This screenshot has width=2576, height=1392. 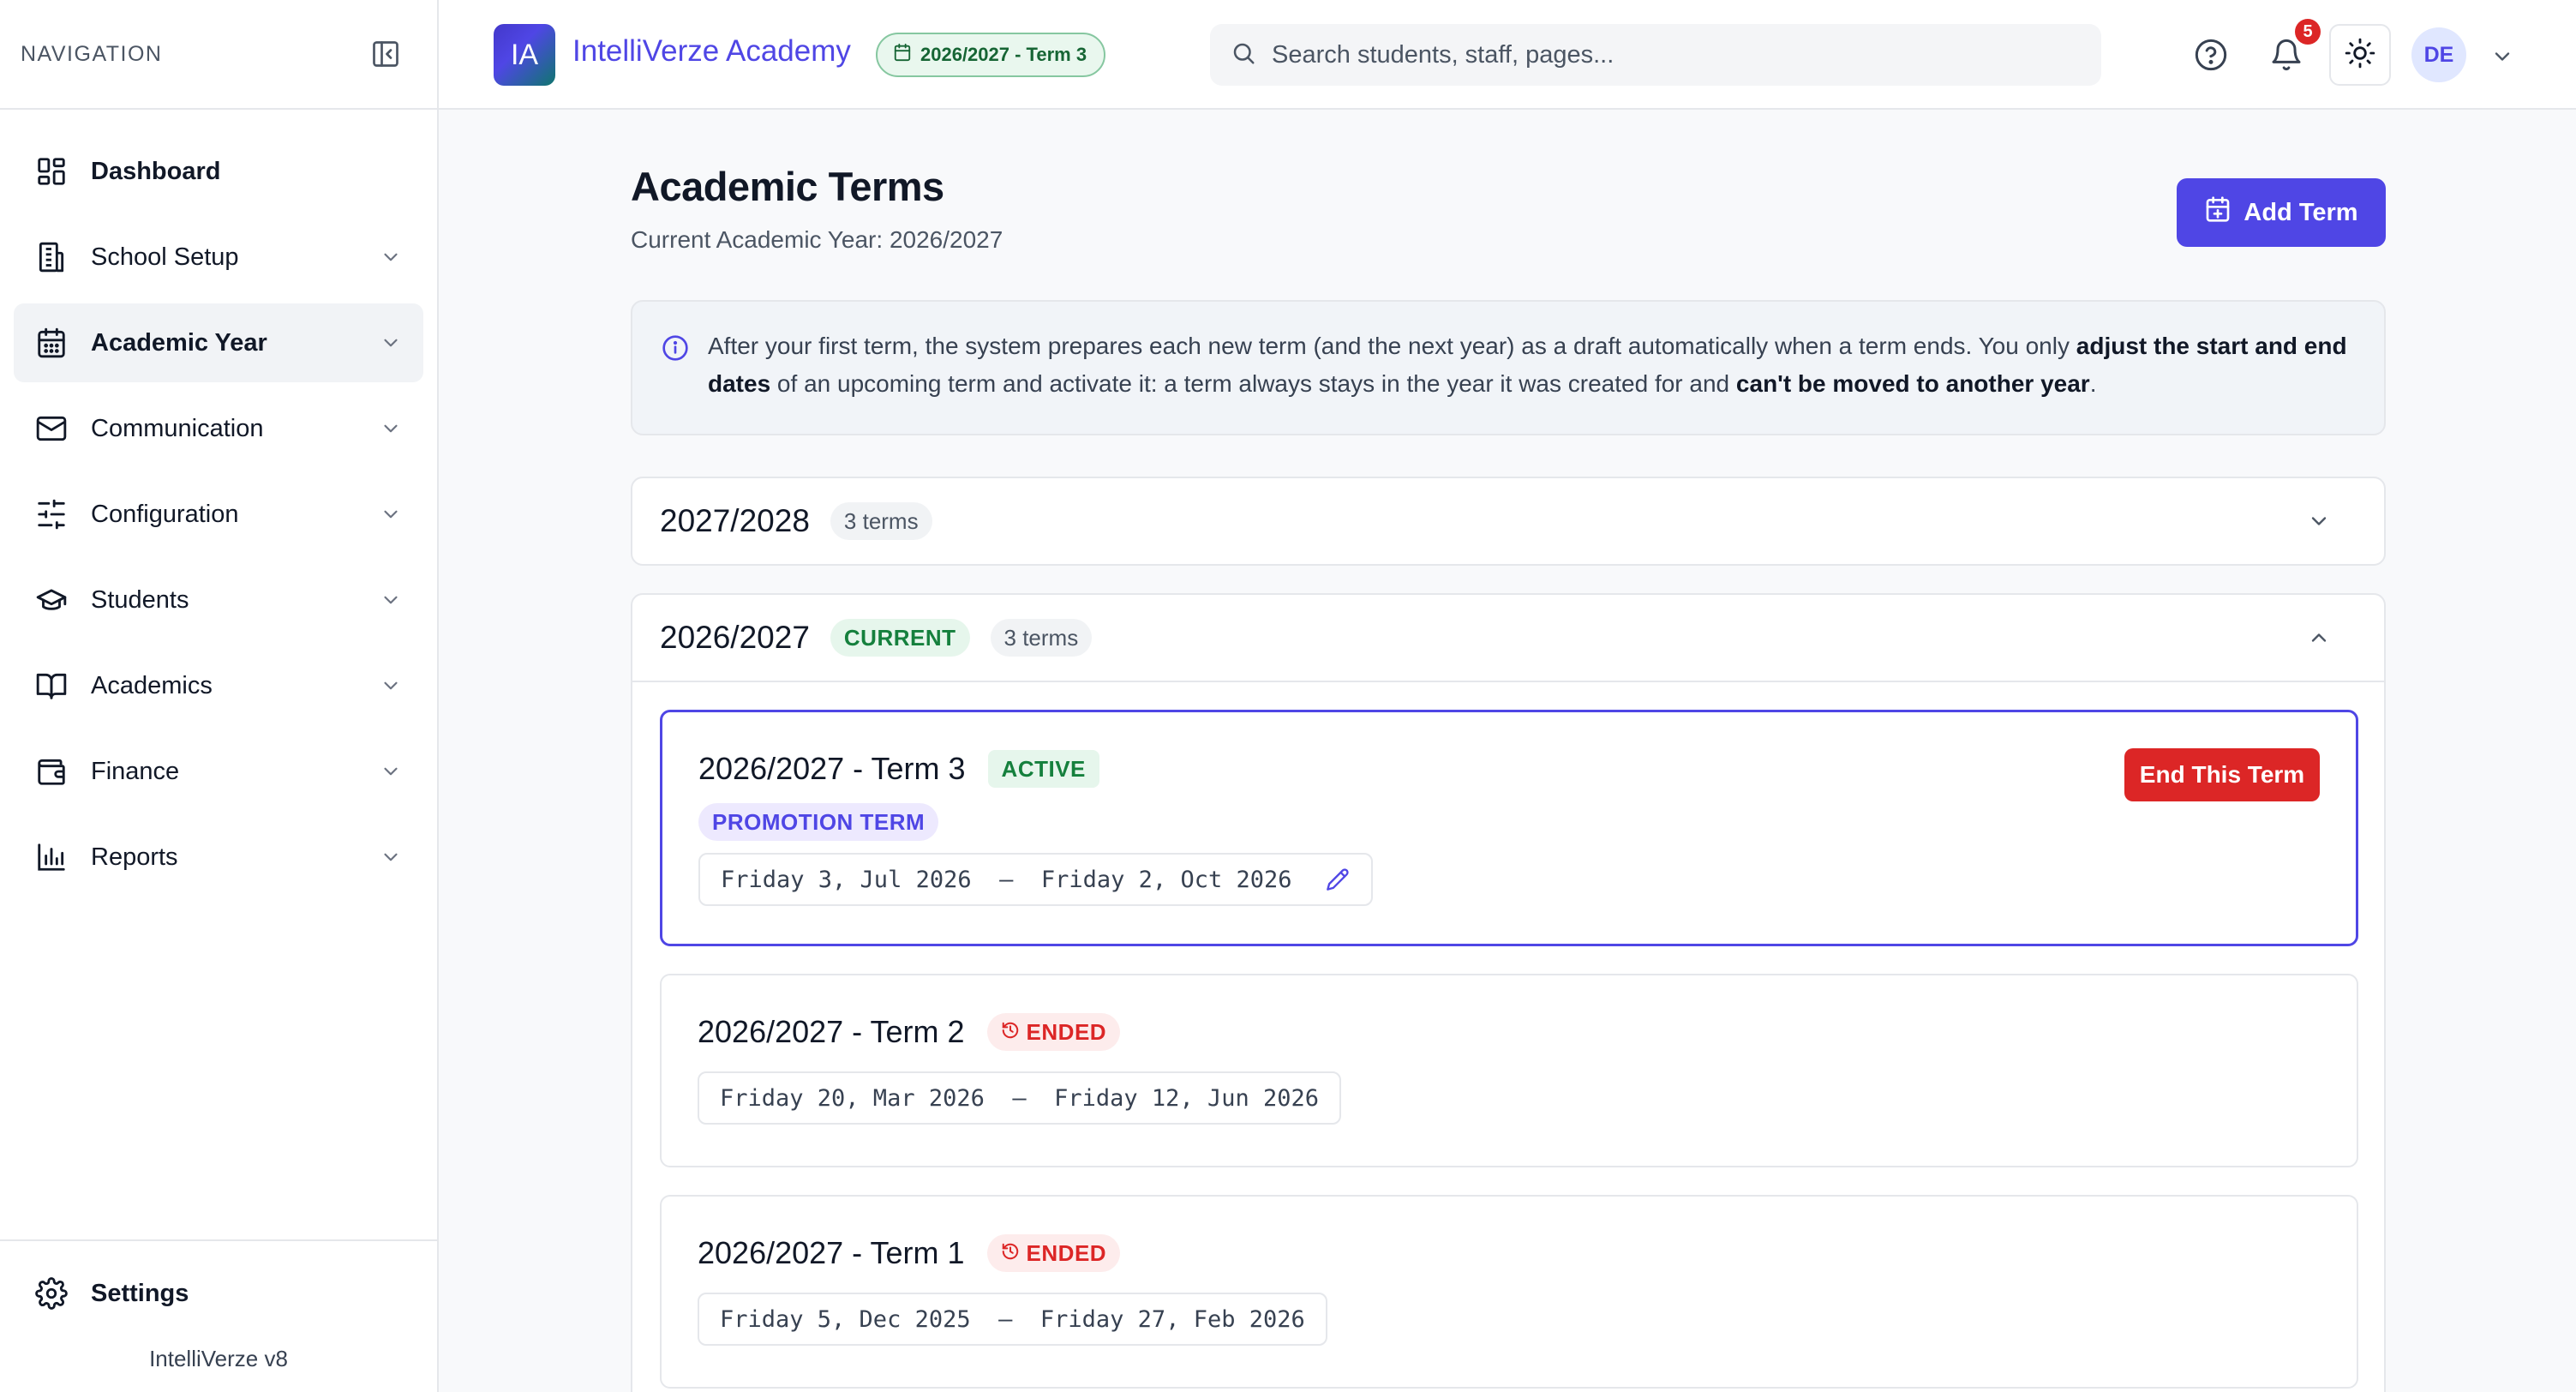 I want to click on term-start-date: Friday 20, Mar 2026, so click(x=852, y=1098).